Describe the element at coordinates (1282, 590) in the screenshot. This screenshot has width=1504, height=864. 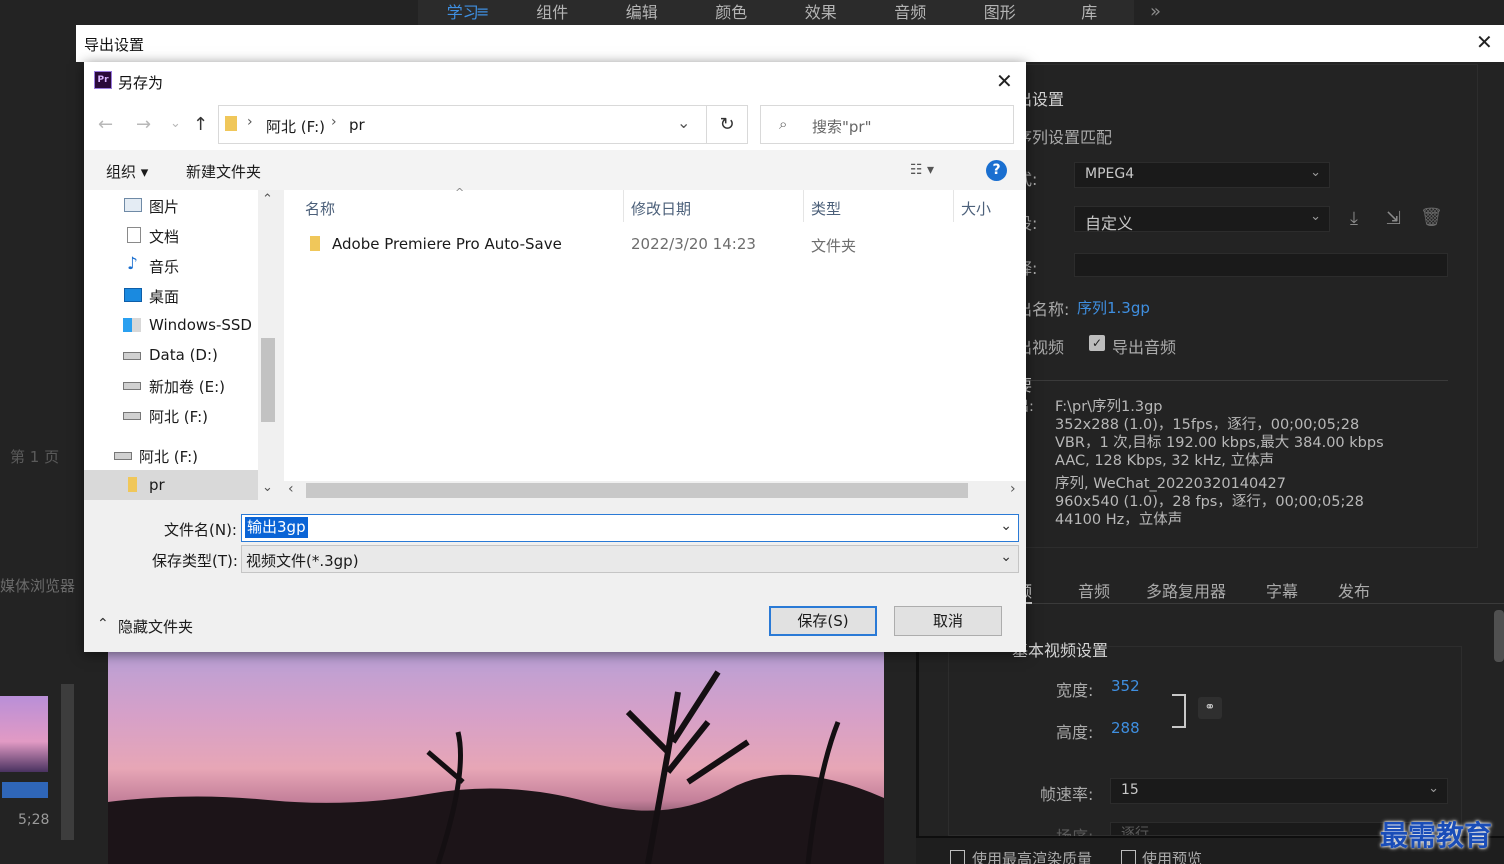
I see `tab-captions: 字幕` at that location.